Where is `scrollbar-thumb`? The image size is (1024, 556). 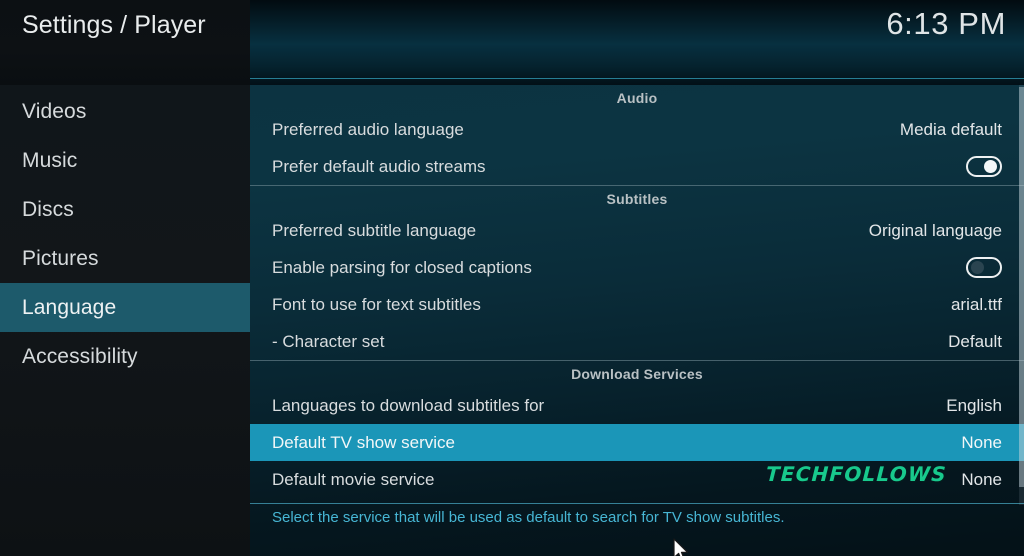
scrollbar-thumb is located at coordinates (1021, 287).